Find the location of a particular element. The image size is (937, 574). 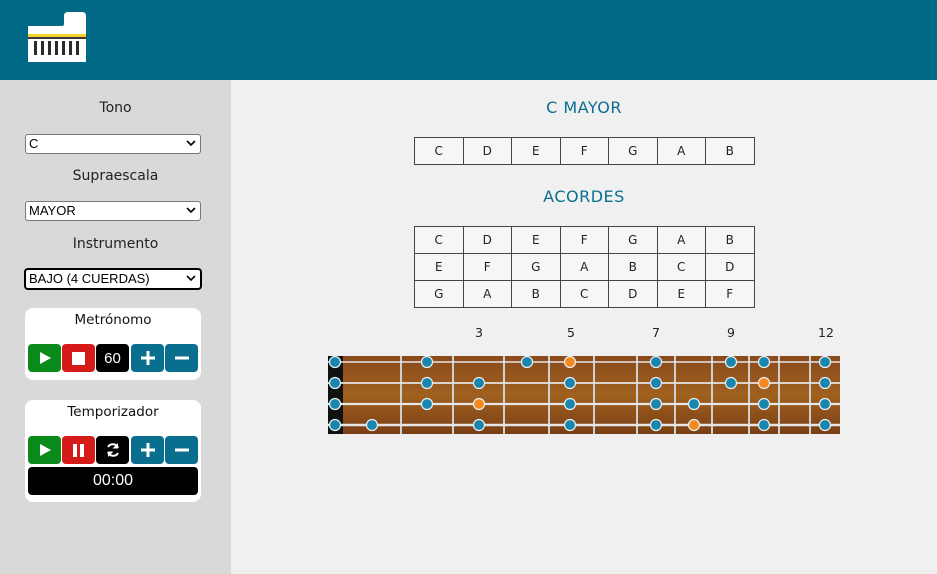

pause-icon is located at coordinates (78, 450).